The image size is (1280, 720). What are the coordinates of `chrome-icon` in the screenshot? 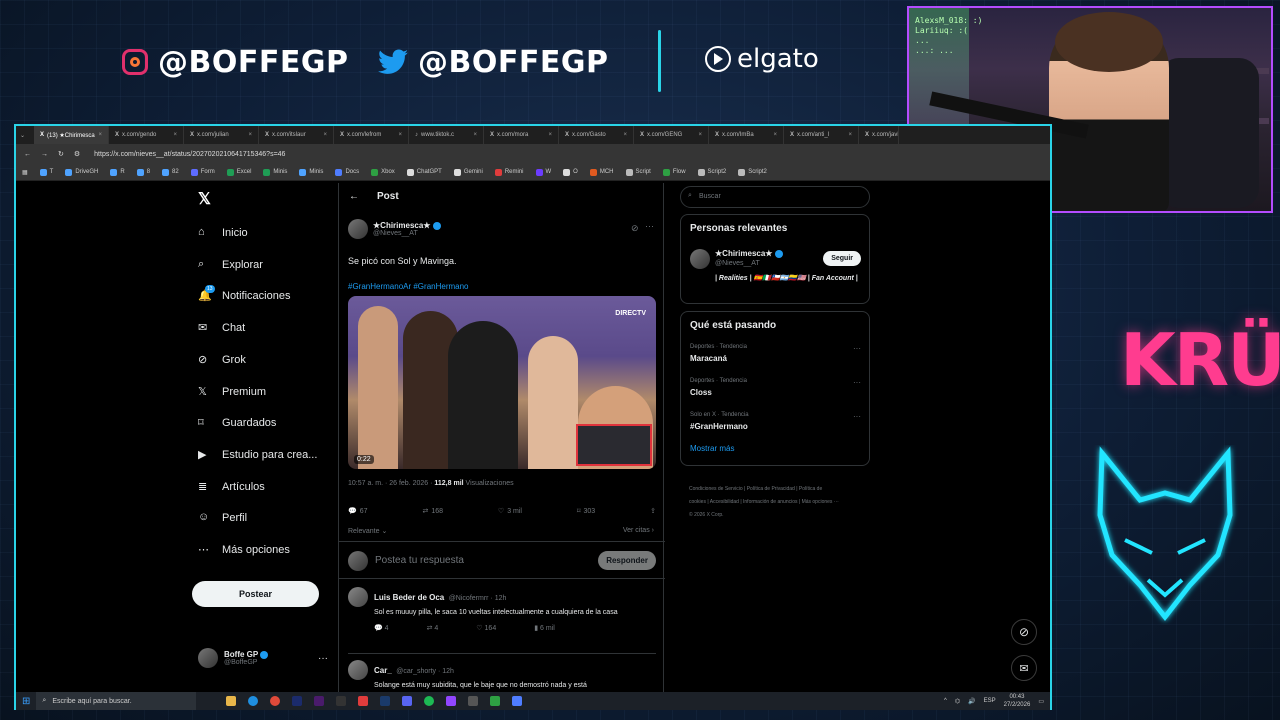 It's located at (275, 701).